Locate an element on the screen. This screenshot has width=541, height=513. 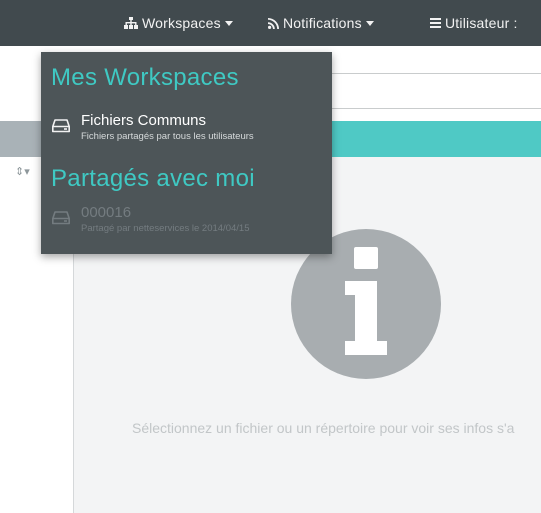
notifications-menu-toggle: Notifications is located at coordinates (321, 23).